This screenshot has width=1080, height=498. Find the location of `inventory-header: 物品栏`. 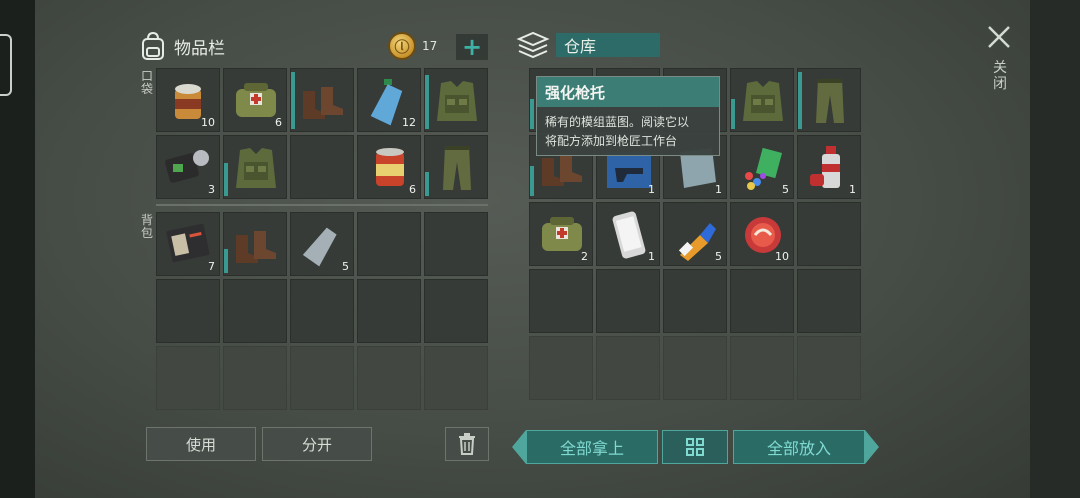

inventory-header: 物品栏 is located at coordinates (182, 46).